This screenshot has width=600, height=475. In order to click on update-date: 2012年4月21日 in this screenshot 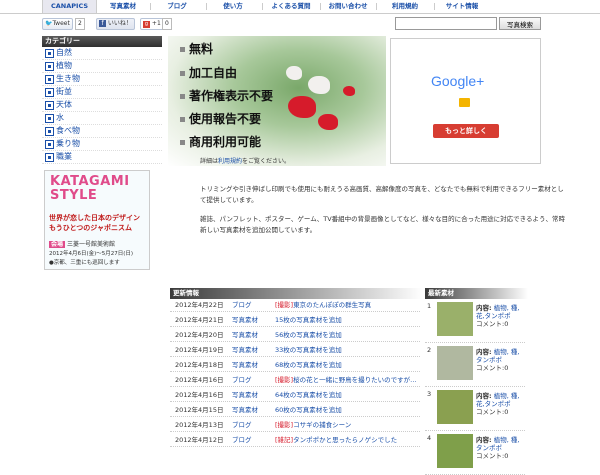, I will do `click(199, 320)`.